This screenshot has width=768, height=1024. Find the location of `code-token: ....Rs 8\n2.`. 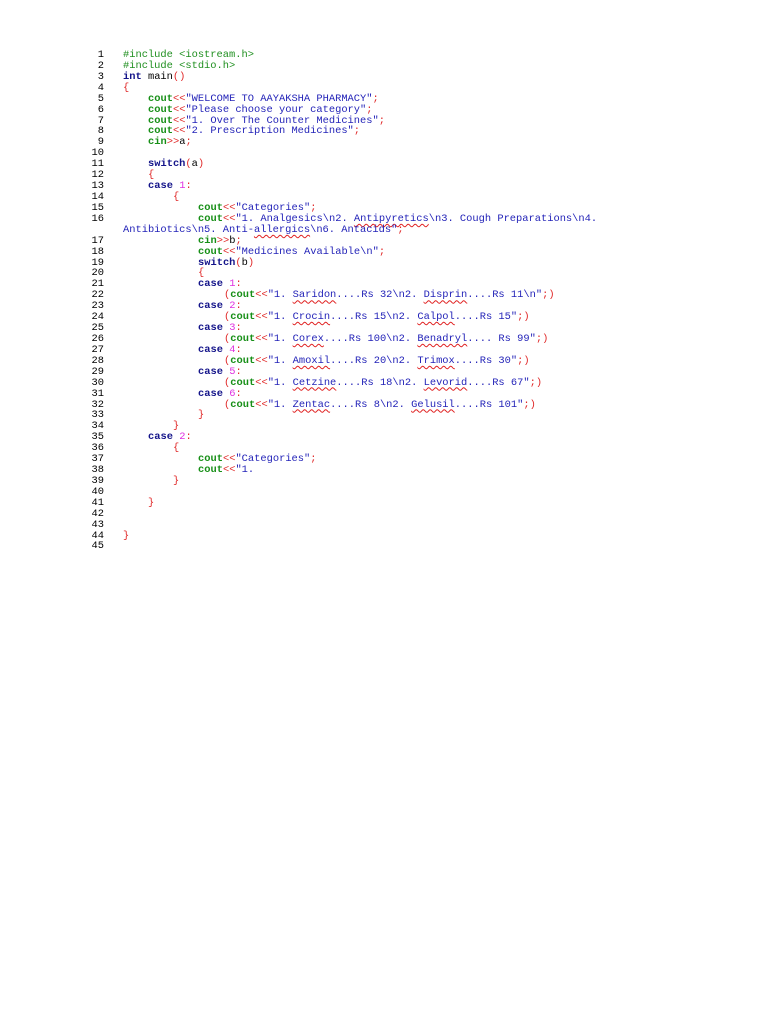

code-token: ....Rs 8\n2. is located at coordinates (371, 404).